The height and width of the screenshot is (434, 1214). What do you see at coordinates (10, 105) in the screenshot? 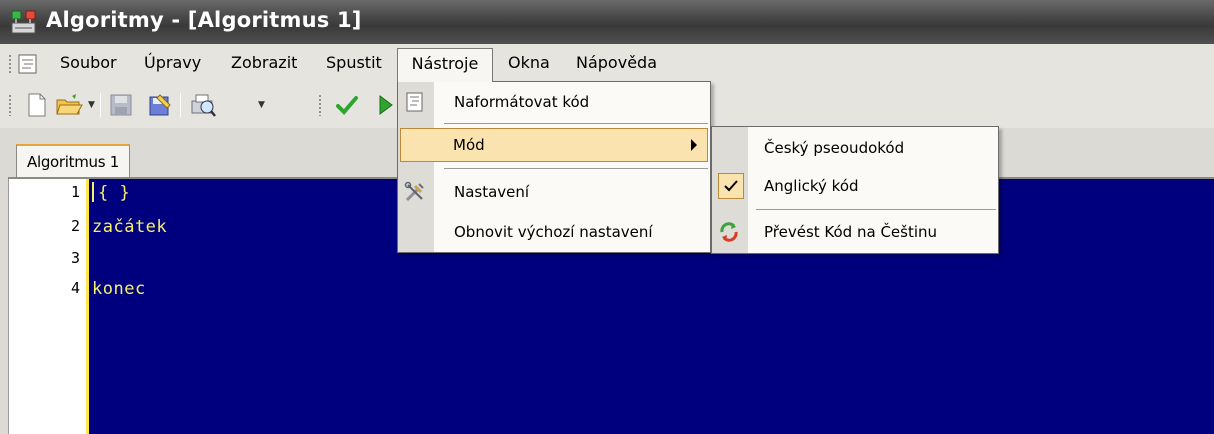
I see `toolbar-grip` at bounding box center [10, 105].